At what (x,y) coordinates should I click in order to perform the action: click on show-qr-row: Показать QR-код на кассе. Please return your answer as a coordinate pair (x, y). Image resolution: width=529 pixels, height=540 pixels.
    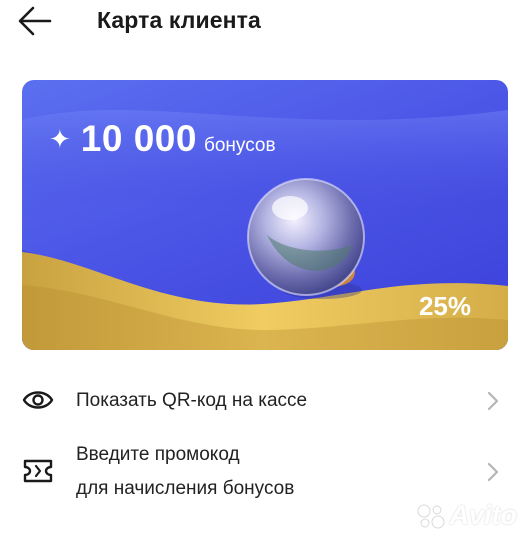
    Looking at the image, I should click on (264, 401).